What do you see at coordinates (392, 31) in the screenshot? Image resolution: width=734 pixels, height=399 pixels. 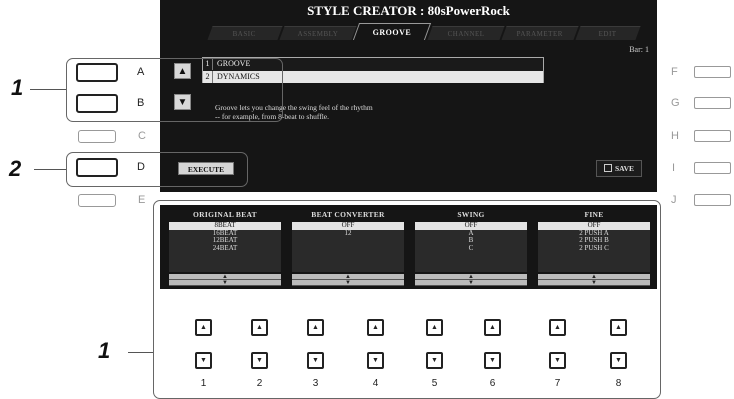 I see `tab-groove: GROOVE` at bounding box center [392, 31].